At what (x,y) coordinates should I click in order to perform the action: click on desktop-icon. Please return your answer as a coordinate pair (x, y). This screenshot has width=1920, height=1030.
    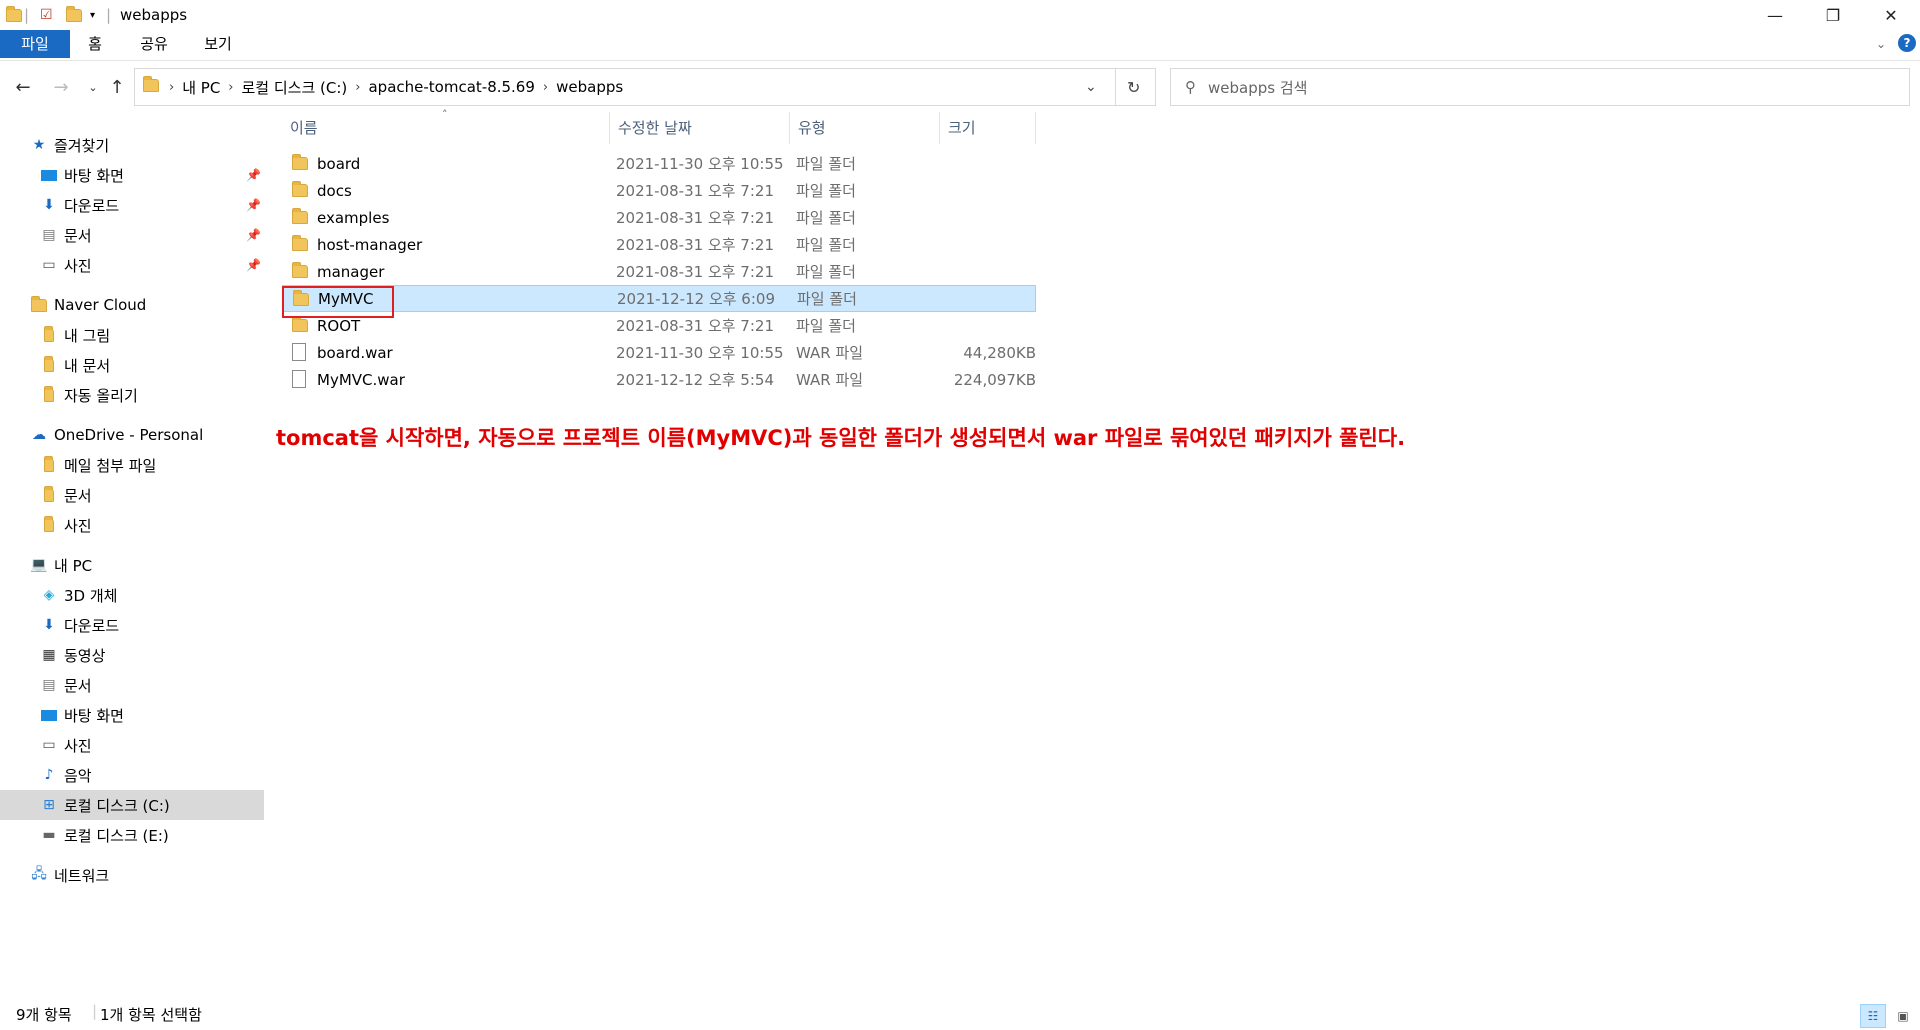
    Looking at the image, I should click on (49, 715).